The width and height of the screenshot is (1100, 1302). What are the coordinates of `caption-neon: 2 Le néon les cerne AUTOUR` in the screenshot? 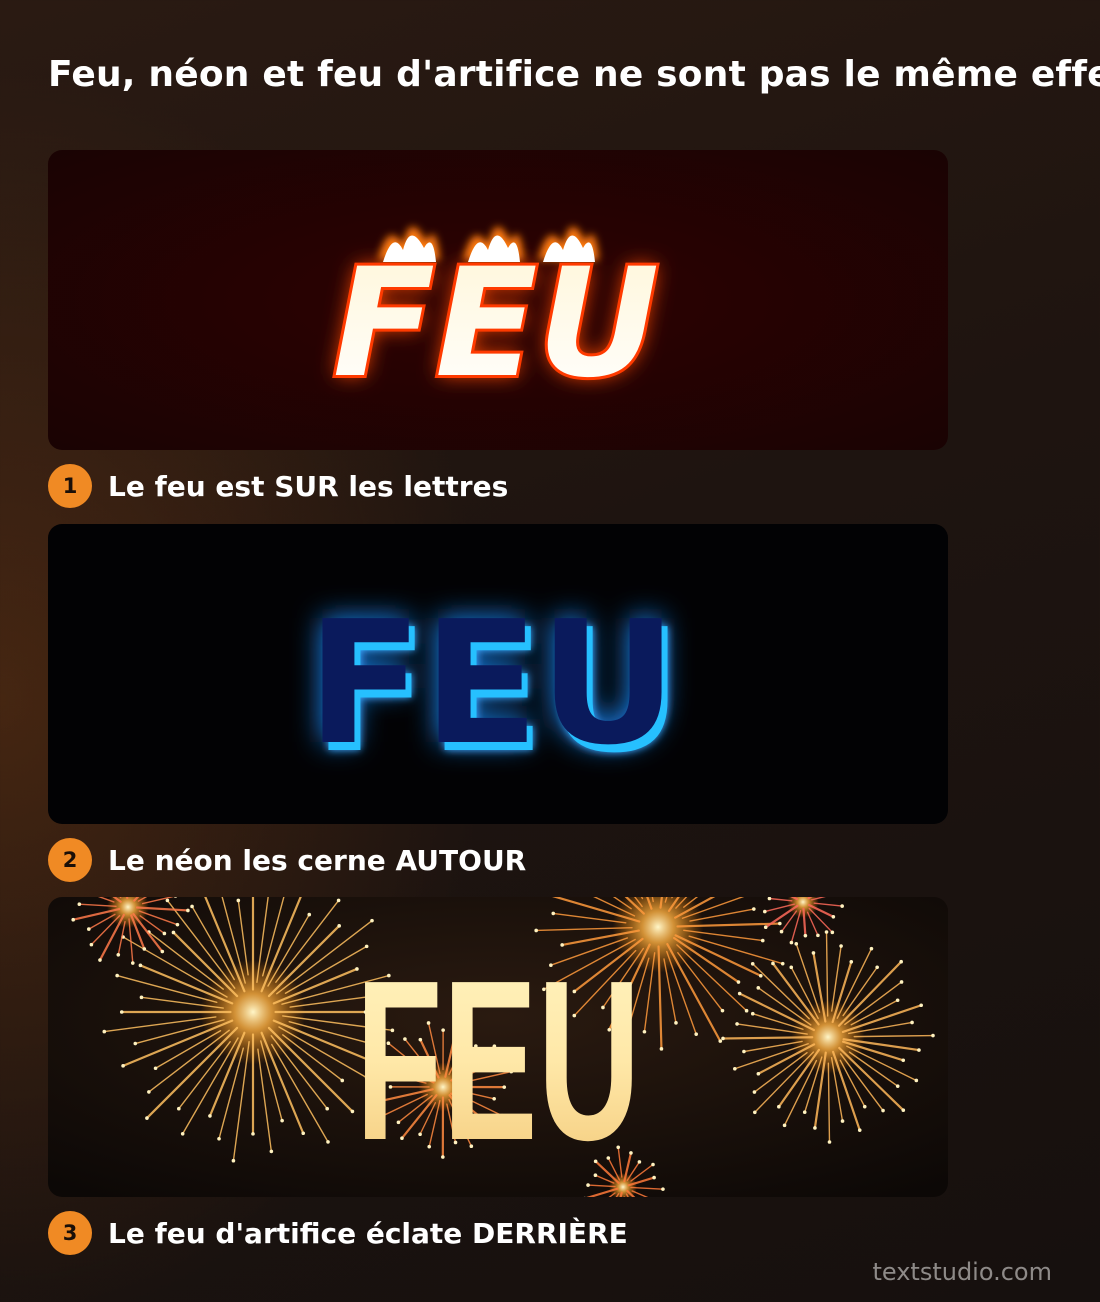 It's located at (287, 860).